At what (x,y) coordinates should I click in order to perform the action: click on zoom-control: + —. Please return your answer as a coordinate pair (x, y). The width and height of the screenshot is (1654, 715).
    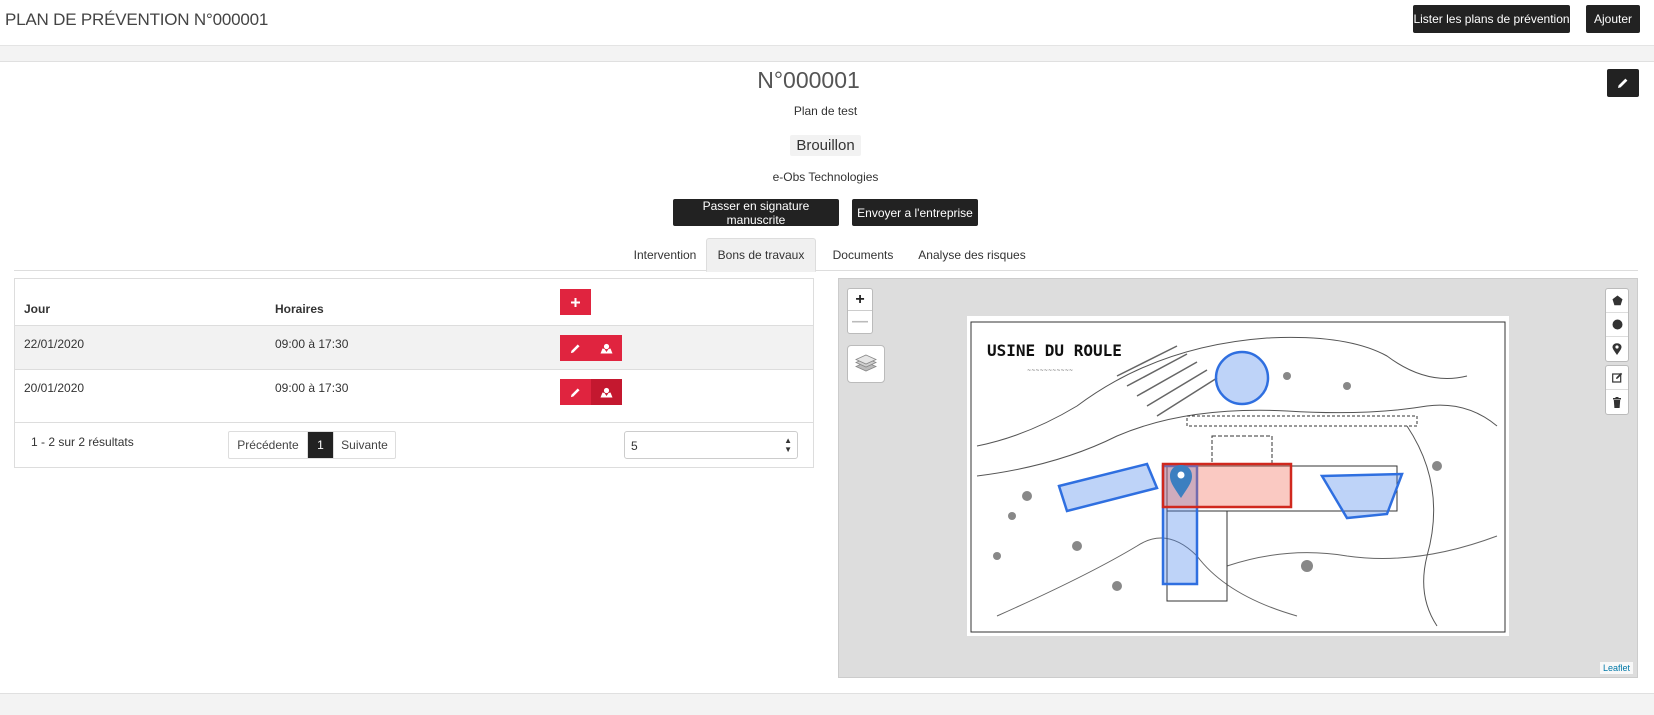
    Looking at the image, I should click on (860, 311).